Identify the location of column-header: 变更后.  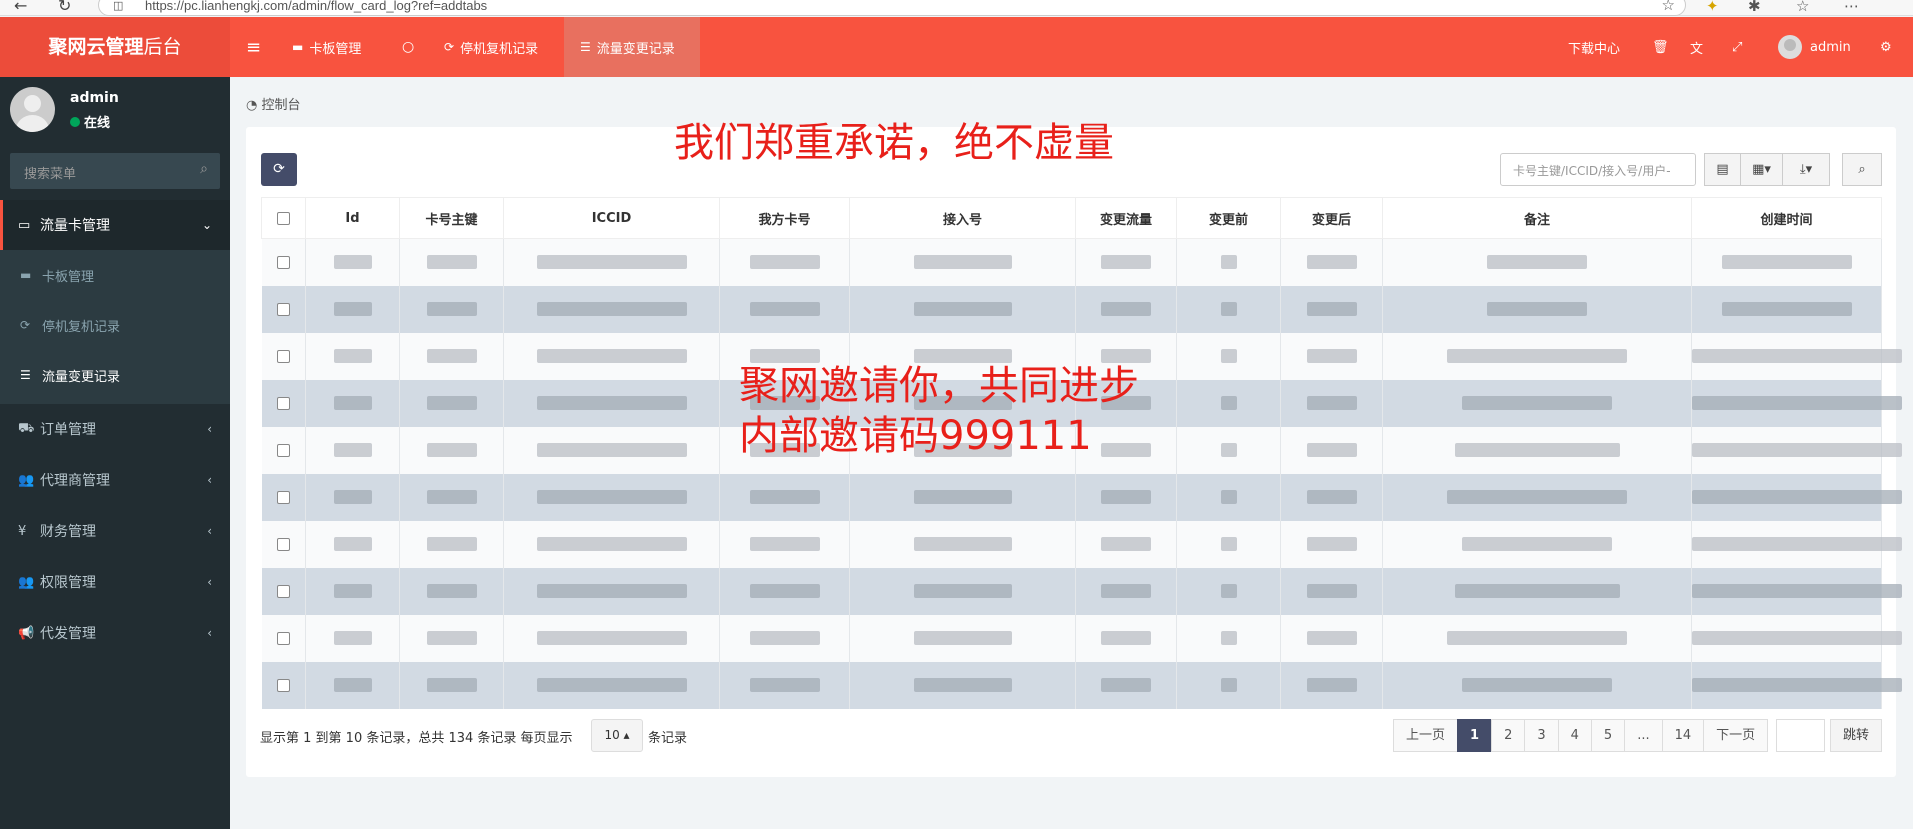
(1331, 218).